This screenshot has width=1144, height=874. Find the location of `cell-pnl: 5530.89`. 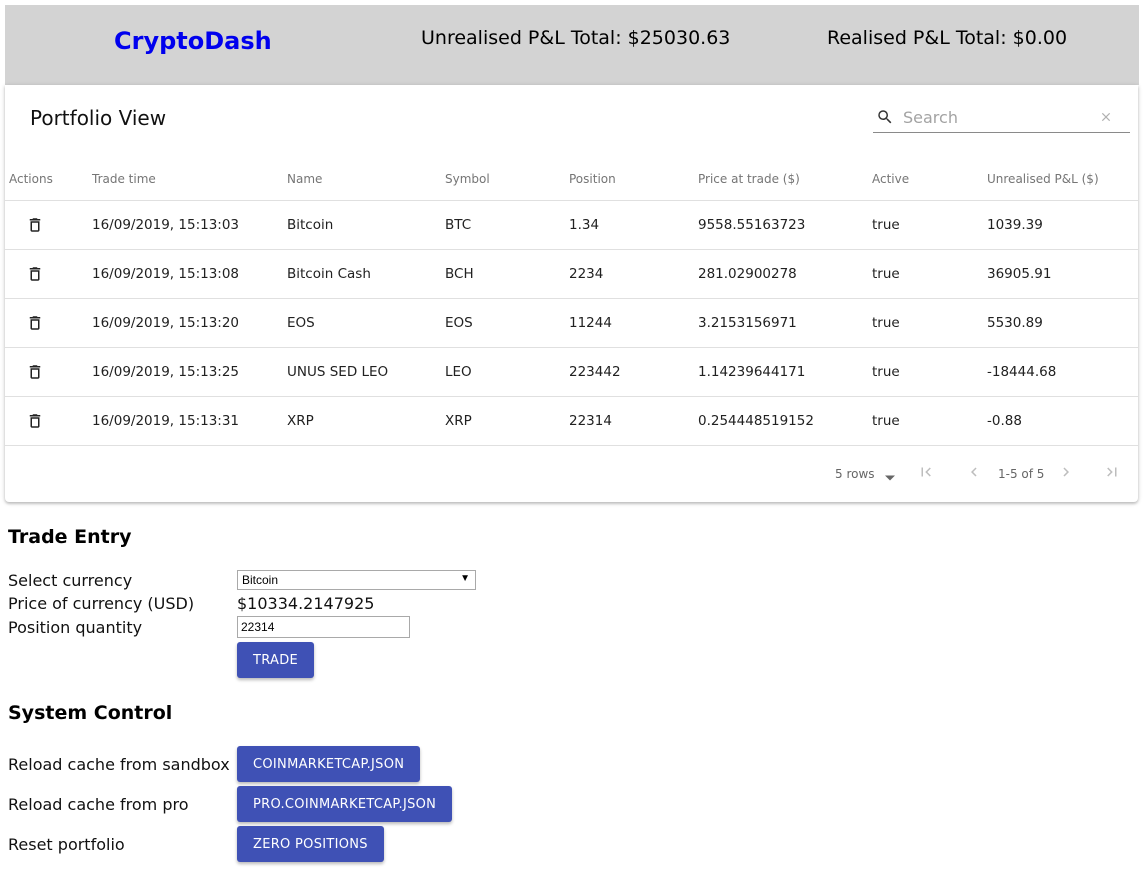

cell-pnl: 5530.89 is located at coordinates (1015, 323).